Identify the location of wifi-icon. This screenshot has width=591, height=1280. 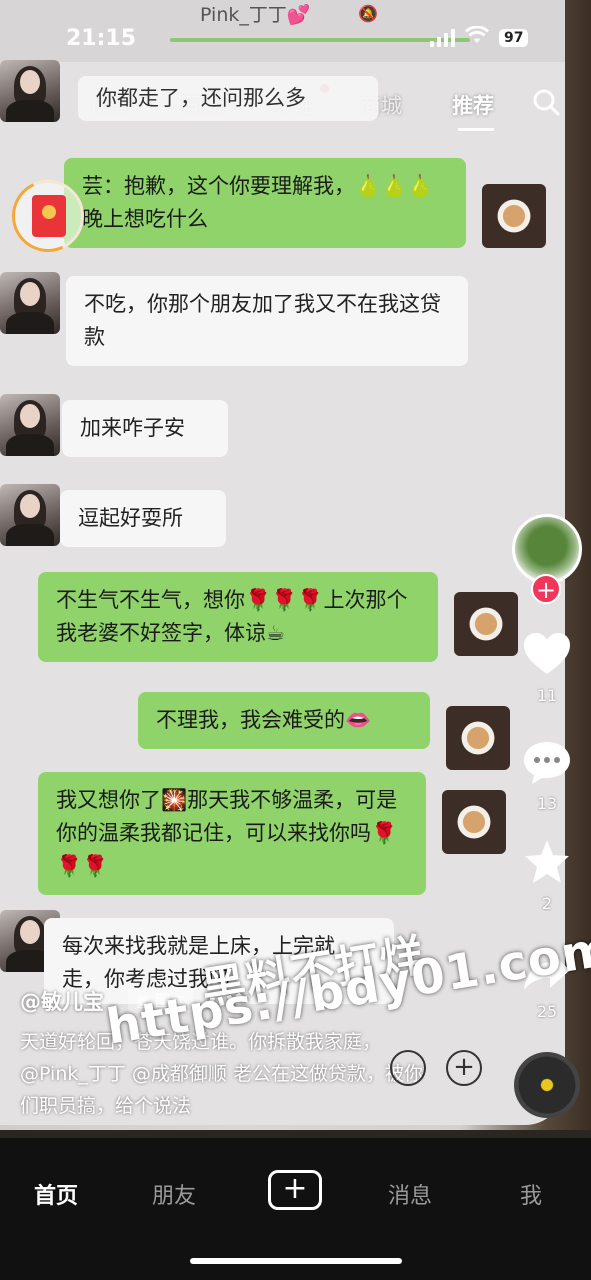
(477, 37).